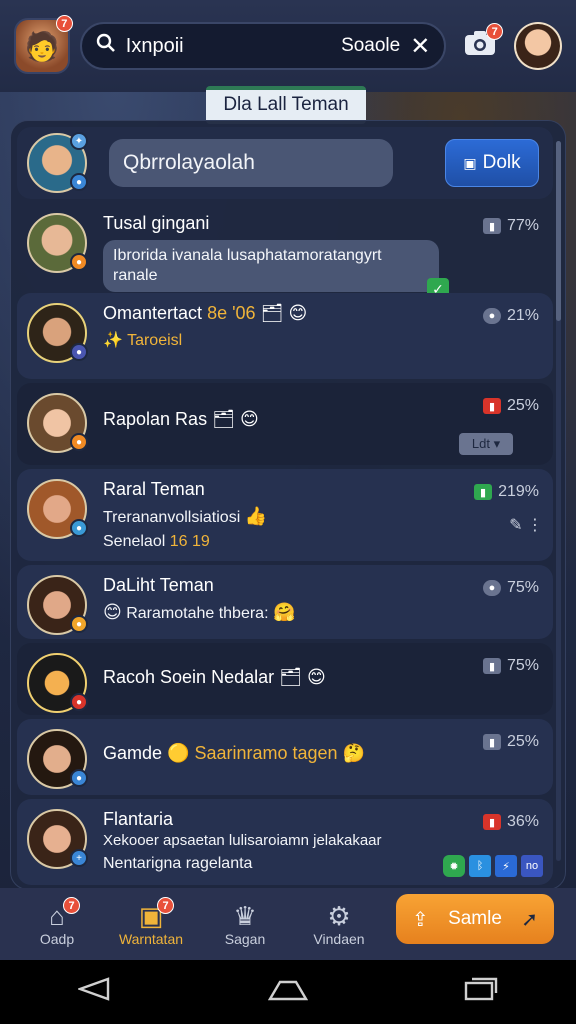  I want to click on percent-value: 25%, so click(522, 741).